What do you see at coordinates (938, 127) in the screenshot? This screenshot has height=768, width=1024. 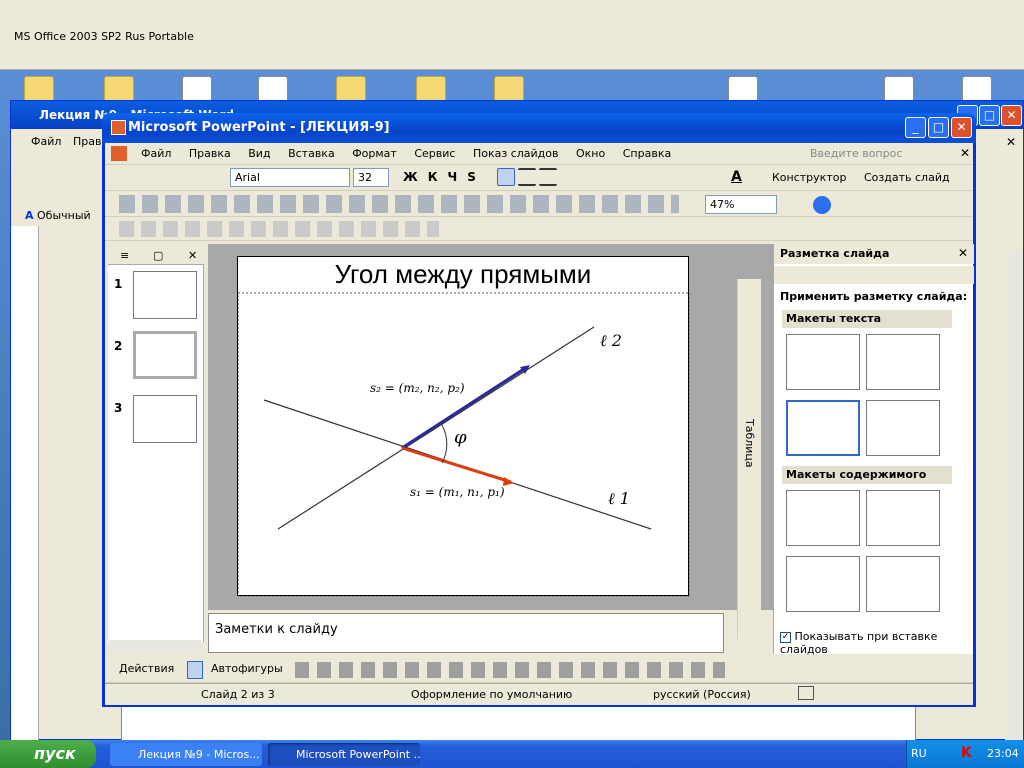 I see `ppt-maximize-button: □` at bounding box center [938, 127].